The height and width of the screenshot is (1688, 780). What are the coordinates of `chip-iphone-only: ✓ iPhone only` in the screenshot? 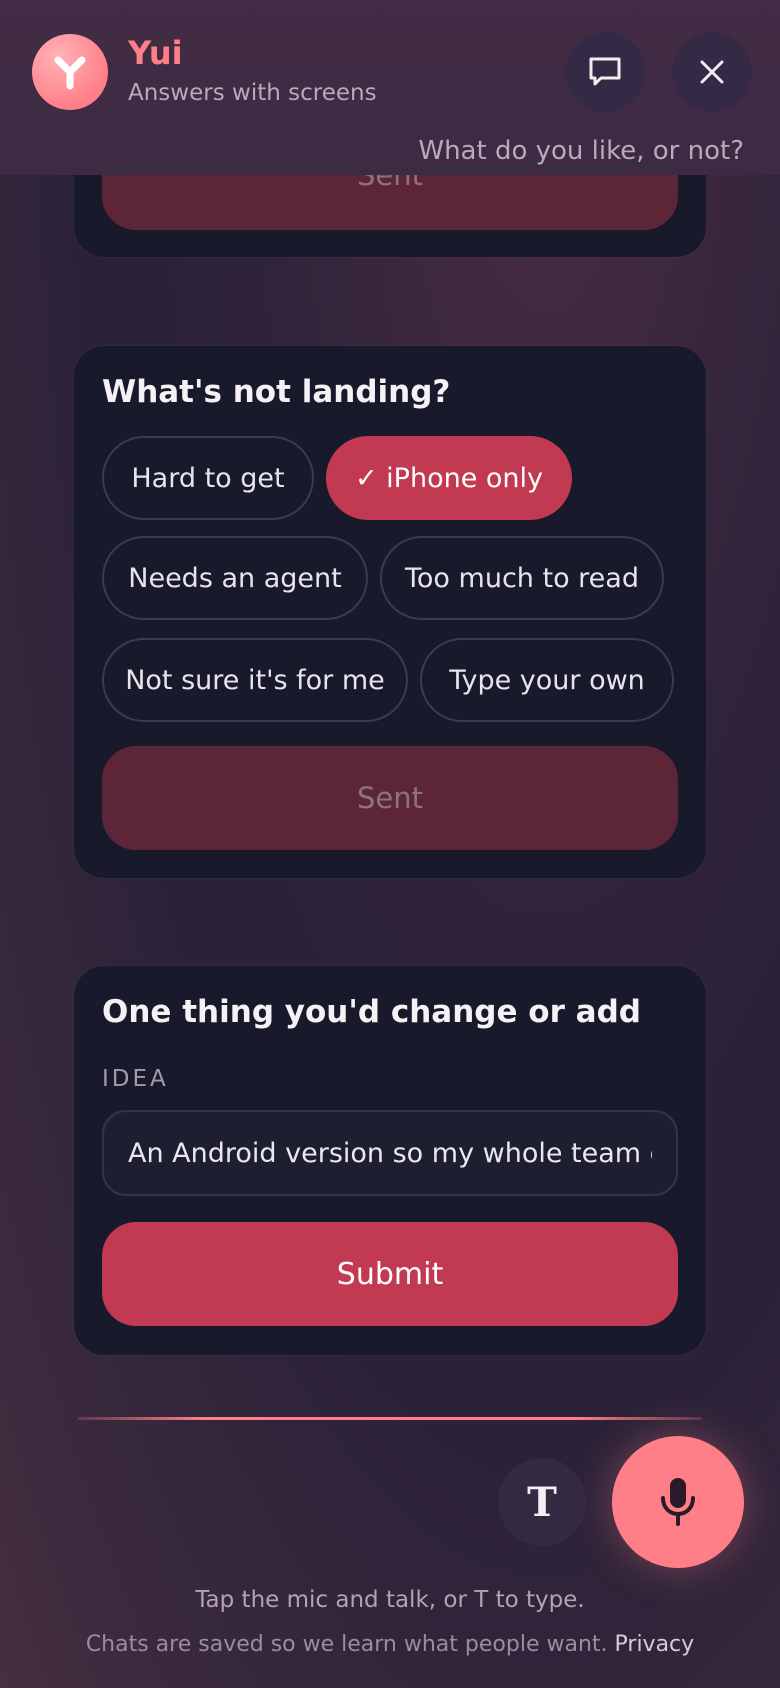 It's located at (449, 478).